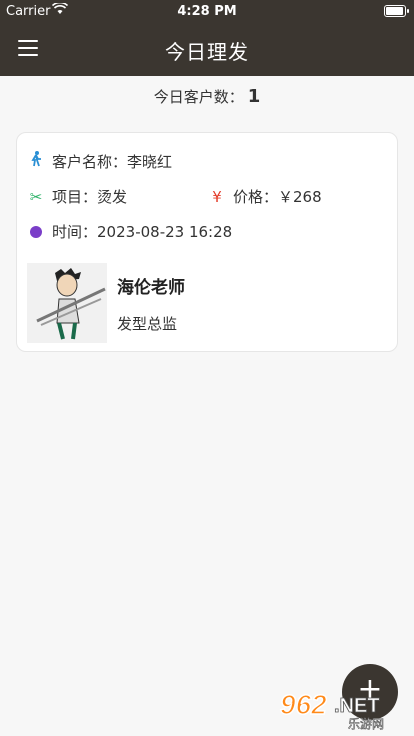 The width and height of the screenshot is (414, 736). Describe the element at coordinates (36, 197) in the screenshot. I see `scissors-icon: ✂` at that location.